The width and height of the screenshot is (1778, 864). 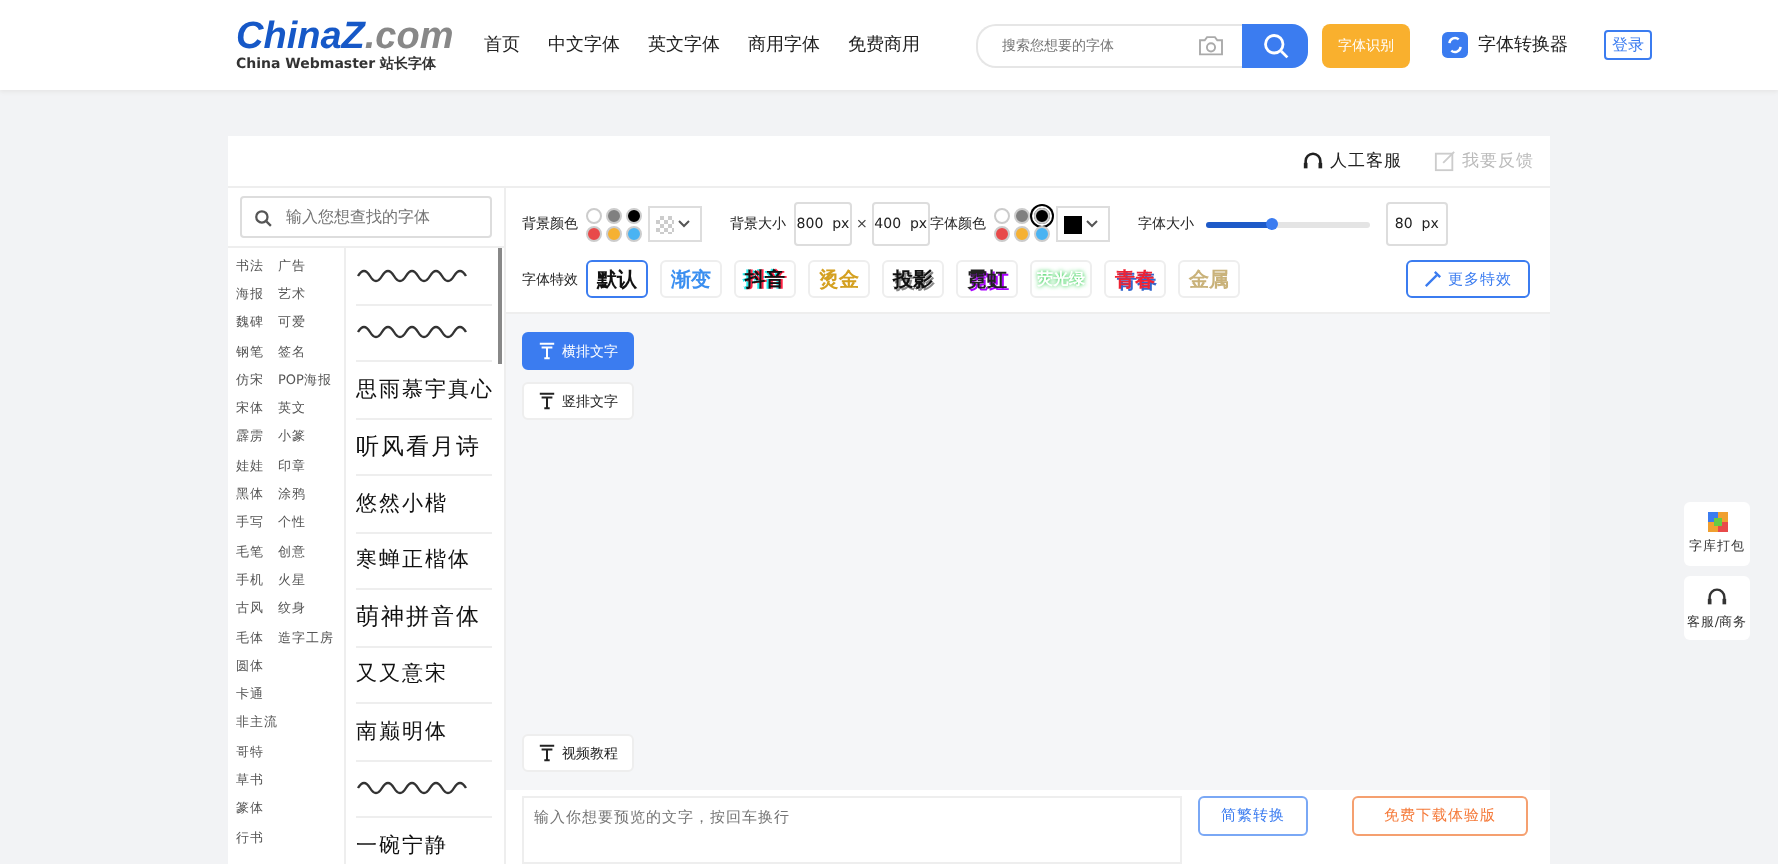 What do you see at coordinates (1135, 279) in the screenshot?
I see `effect-button: 青春` at bounding box center [1135, 279].